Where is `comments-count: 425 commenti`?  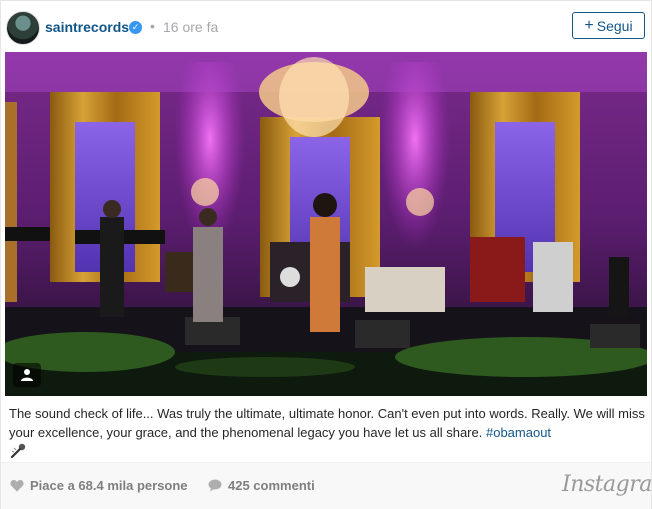
comments-count: 425 commenti is located at coordinates (261, 485).